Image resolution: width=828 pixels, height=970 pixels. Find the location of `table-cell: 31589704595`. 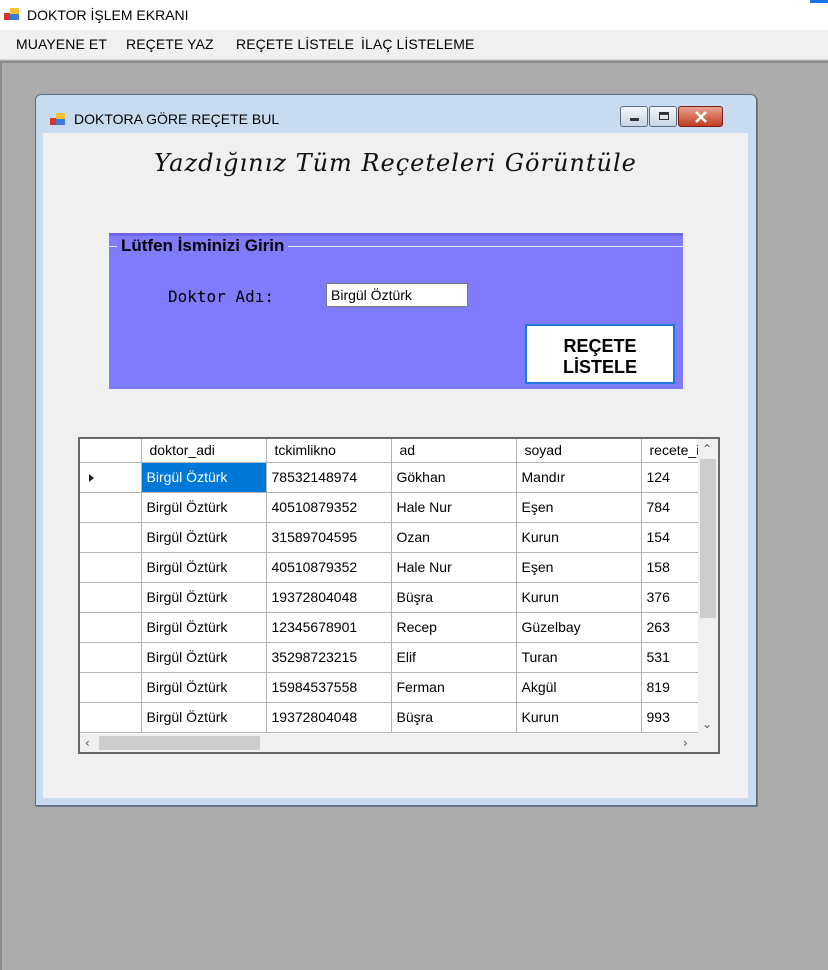

table-cell: 31589704595 is located at coordinates (329, 537).